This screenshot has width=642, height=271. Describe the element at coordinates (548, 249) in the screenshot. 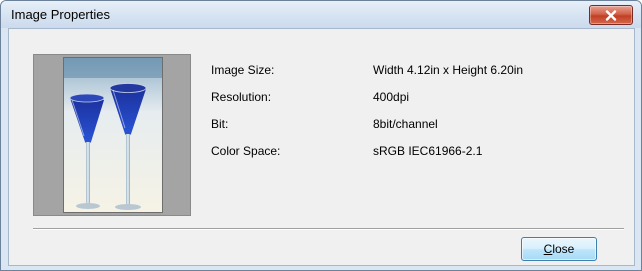

I see `close-button-accel: C` at that location.